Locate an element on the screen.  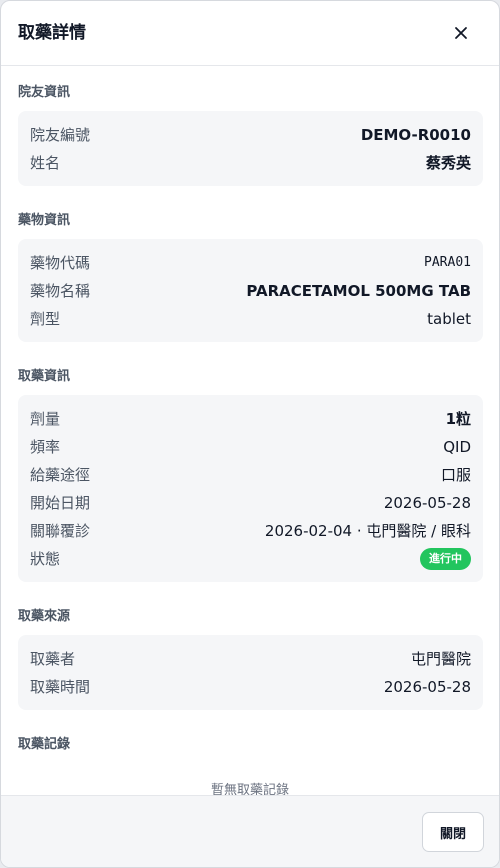
close-icon is located at coordinates (461, 33).